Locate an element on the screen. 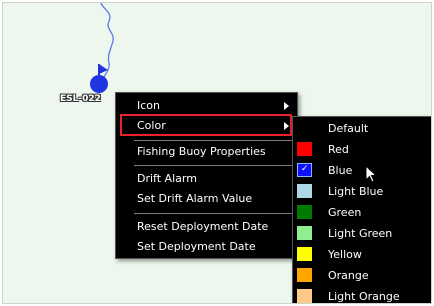  red-swatch-icon is located at coordinates (304, 149).